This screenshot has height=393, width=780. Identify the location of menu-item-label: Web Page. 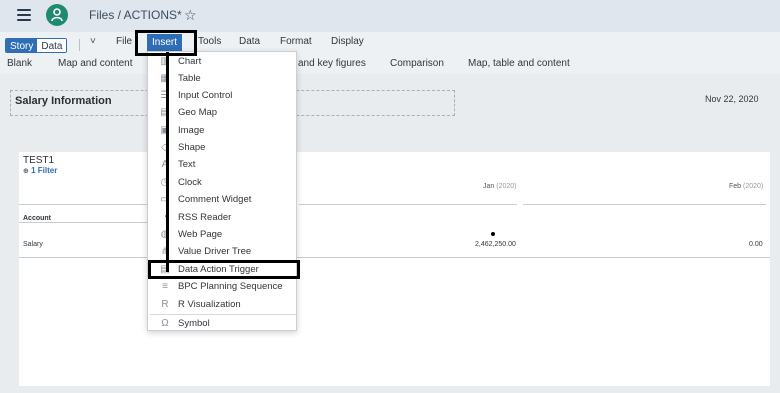
(200, 234).